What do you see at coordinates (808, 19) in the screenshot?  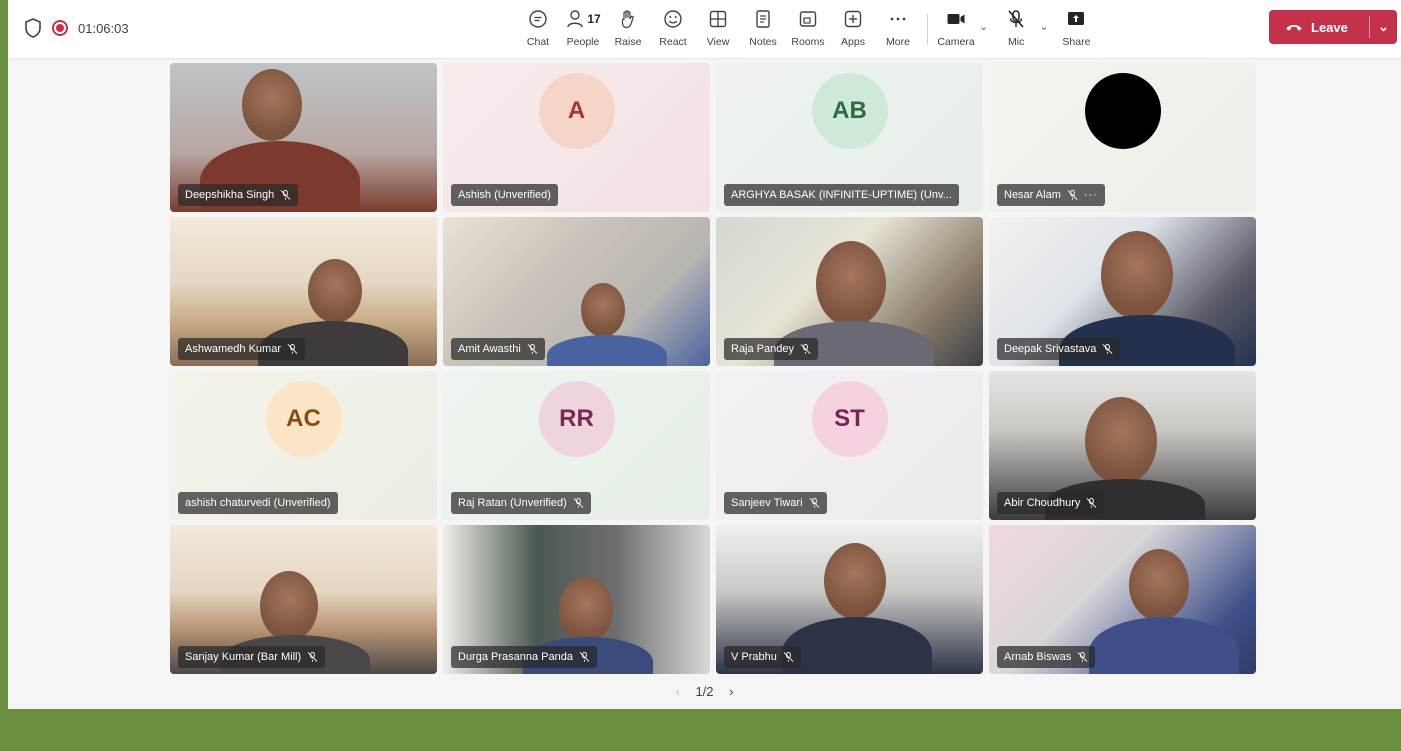 I see `rooms-icon` at bounding box center [808, 19].